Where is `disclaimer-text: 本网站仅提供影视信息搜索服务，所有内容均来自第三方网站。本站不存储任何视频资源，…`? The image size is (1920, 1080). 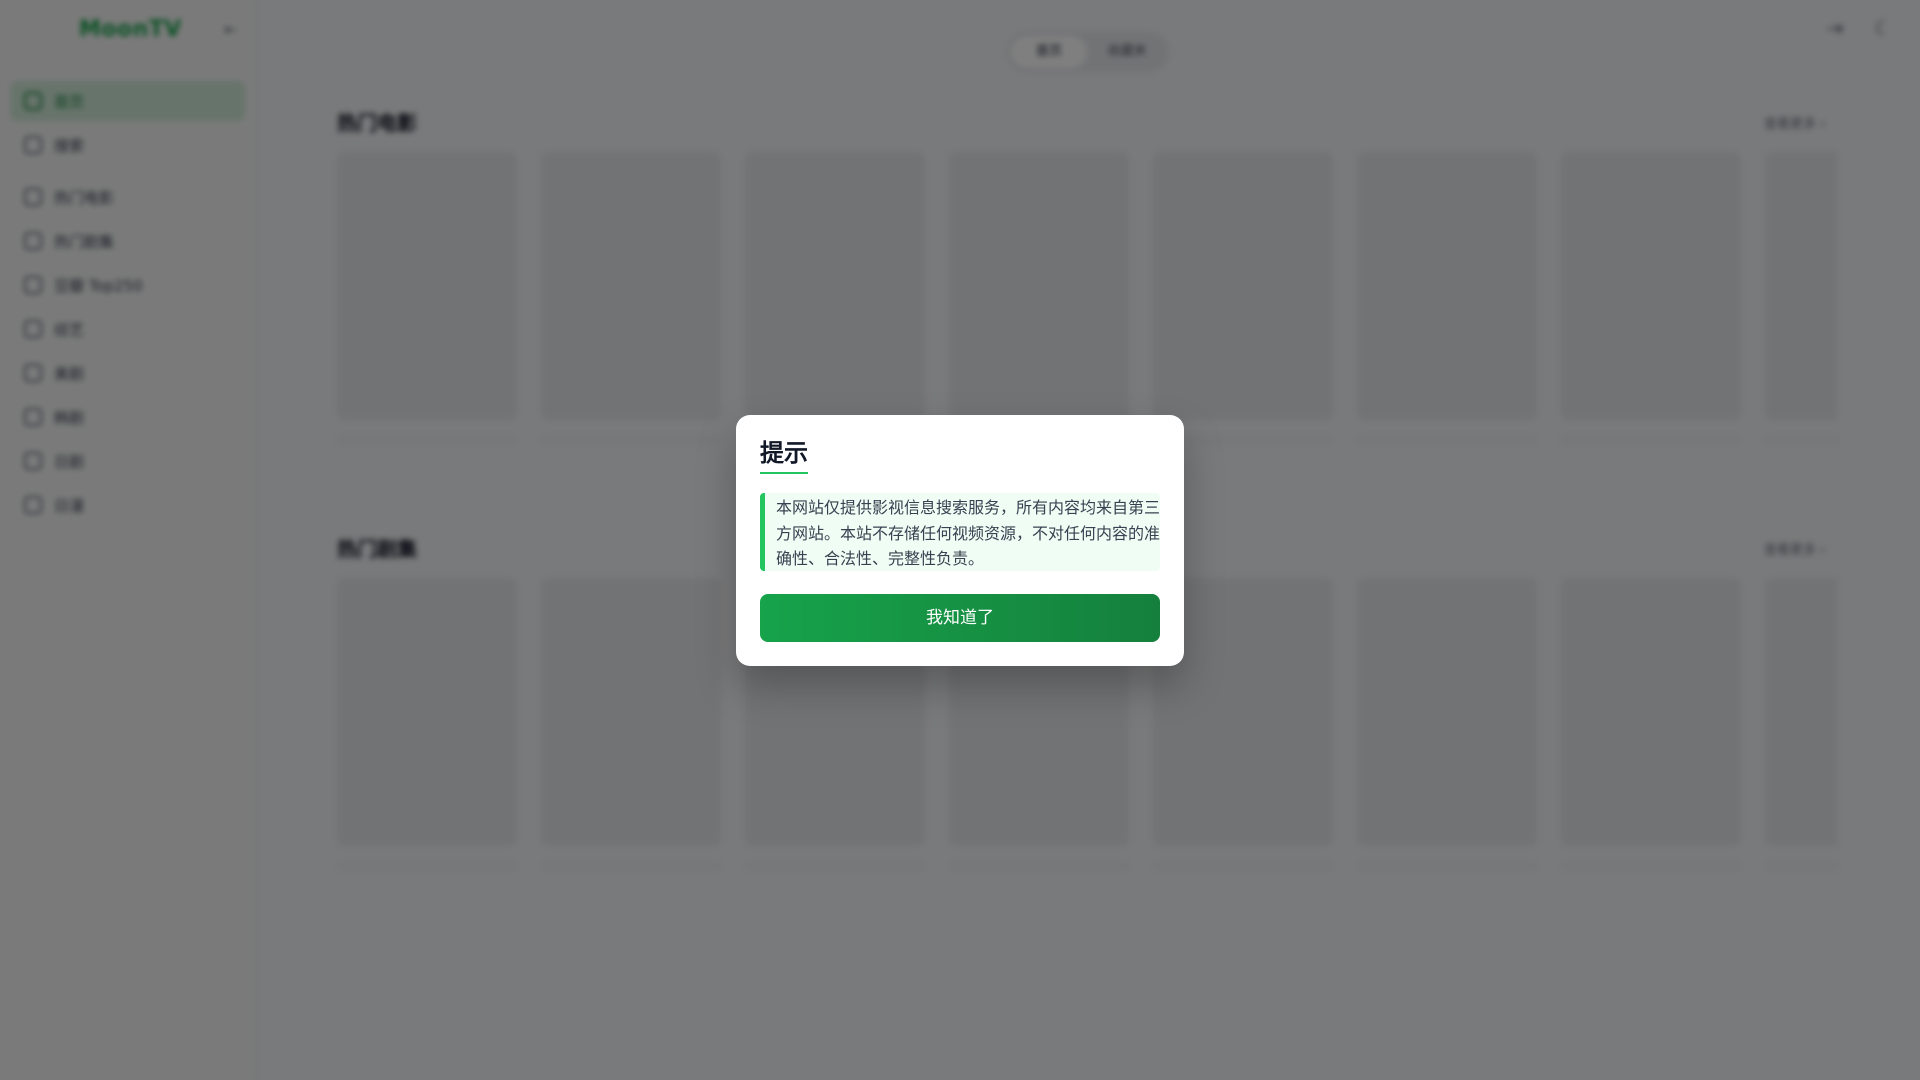
disclaimer-text: 本网站仅提供影视信息搜索服务，所有内容均来自第三方网站。本站不存储任何视频资源，… is located at coordinates (960, 532).